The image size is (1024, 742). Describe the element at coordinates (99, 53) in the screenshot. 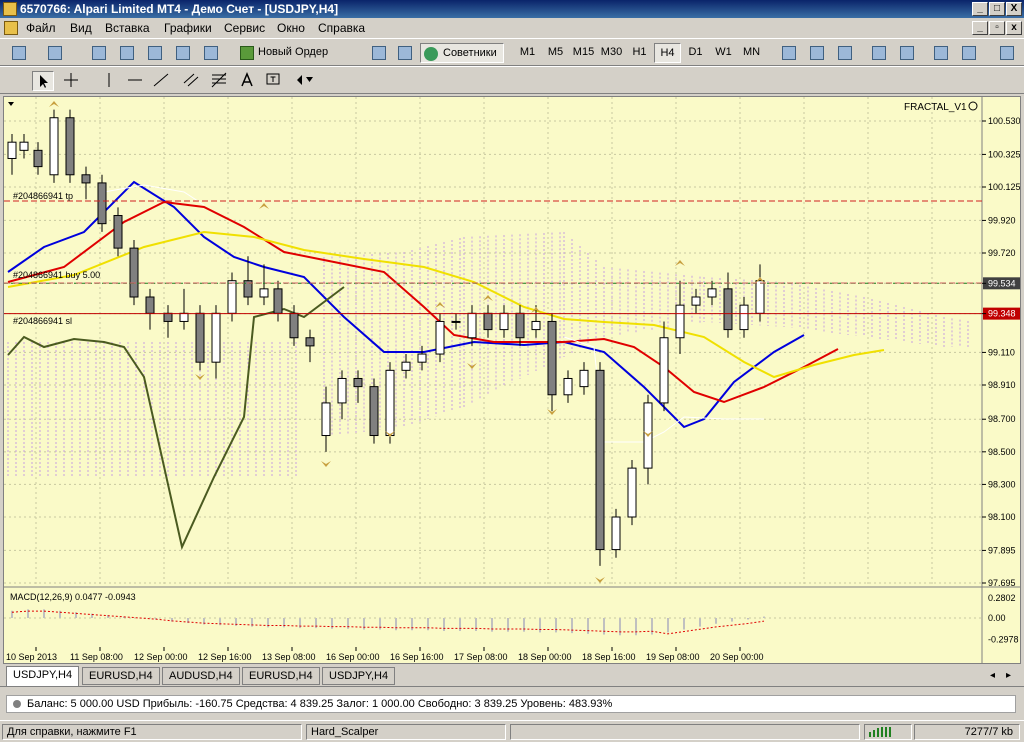

I see `market-watch-icon` at that location.